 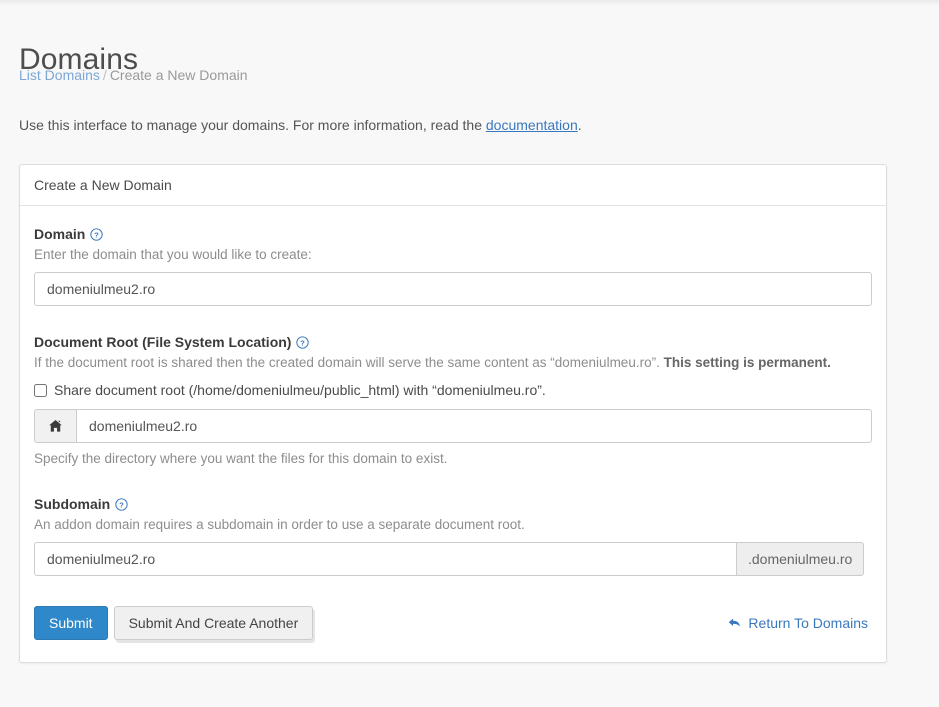 What do you see at coordinates (72, 504) in the screenshot?
I see `subdomain-label-text: Subdomain` at bounding box center [72, 504].